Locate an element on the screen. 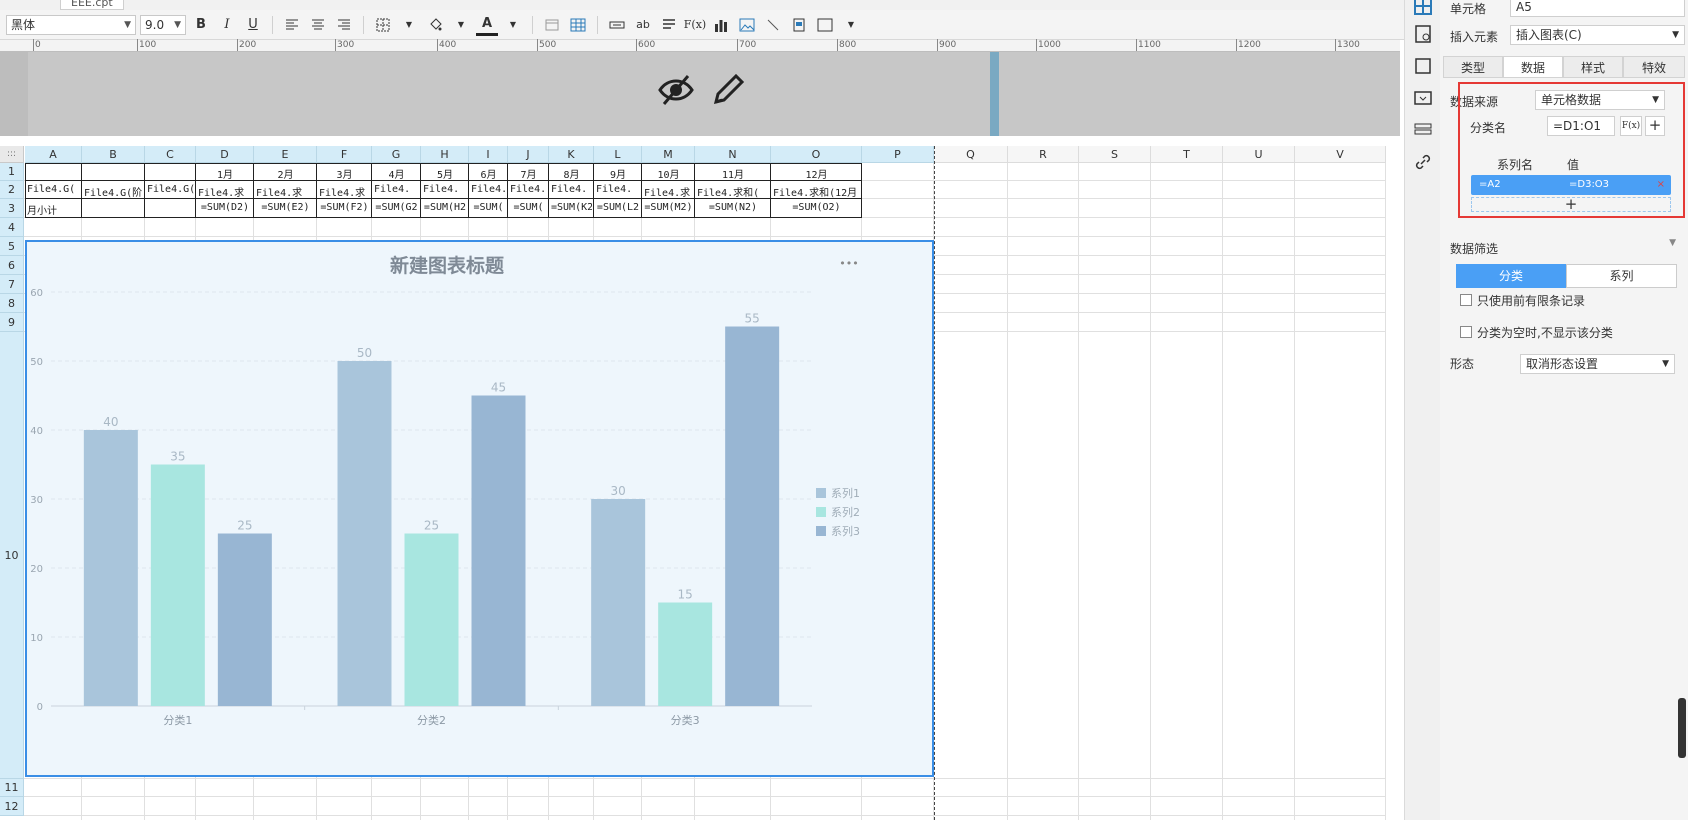  sub-report-icon is located at coordinates (799, 25).